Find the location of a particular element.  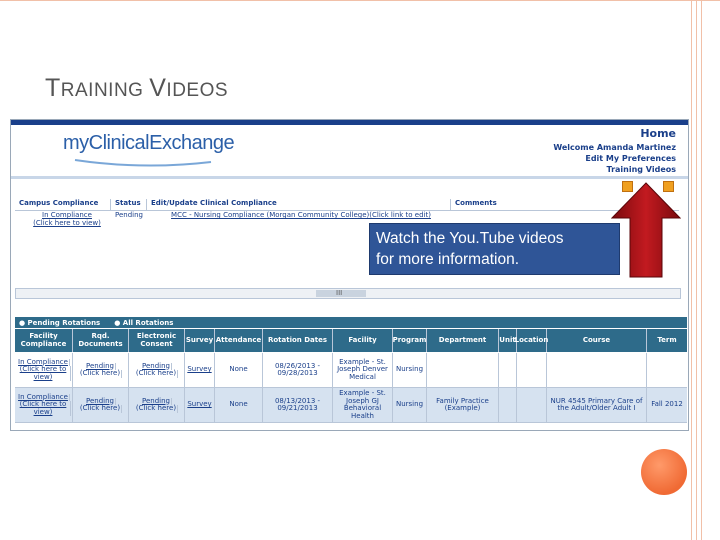

rotations-header-cell: Electronic Consent is located at coordinates (157, 340).